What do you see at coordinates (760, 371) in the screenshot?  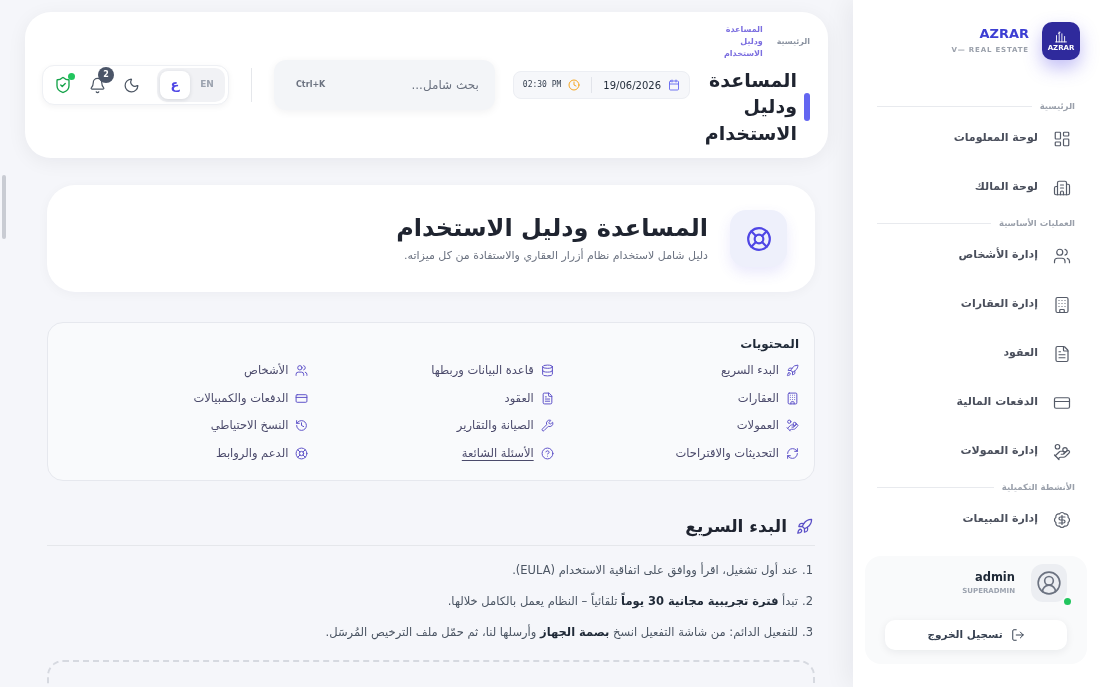 I see `contents-link: البدء السريع` at bounding box center [760, 371].